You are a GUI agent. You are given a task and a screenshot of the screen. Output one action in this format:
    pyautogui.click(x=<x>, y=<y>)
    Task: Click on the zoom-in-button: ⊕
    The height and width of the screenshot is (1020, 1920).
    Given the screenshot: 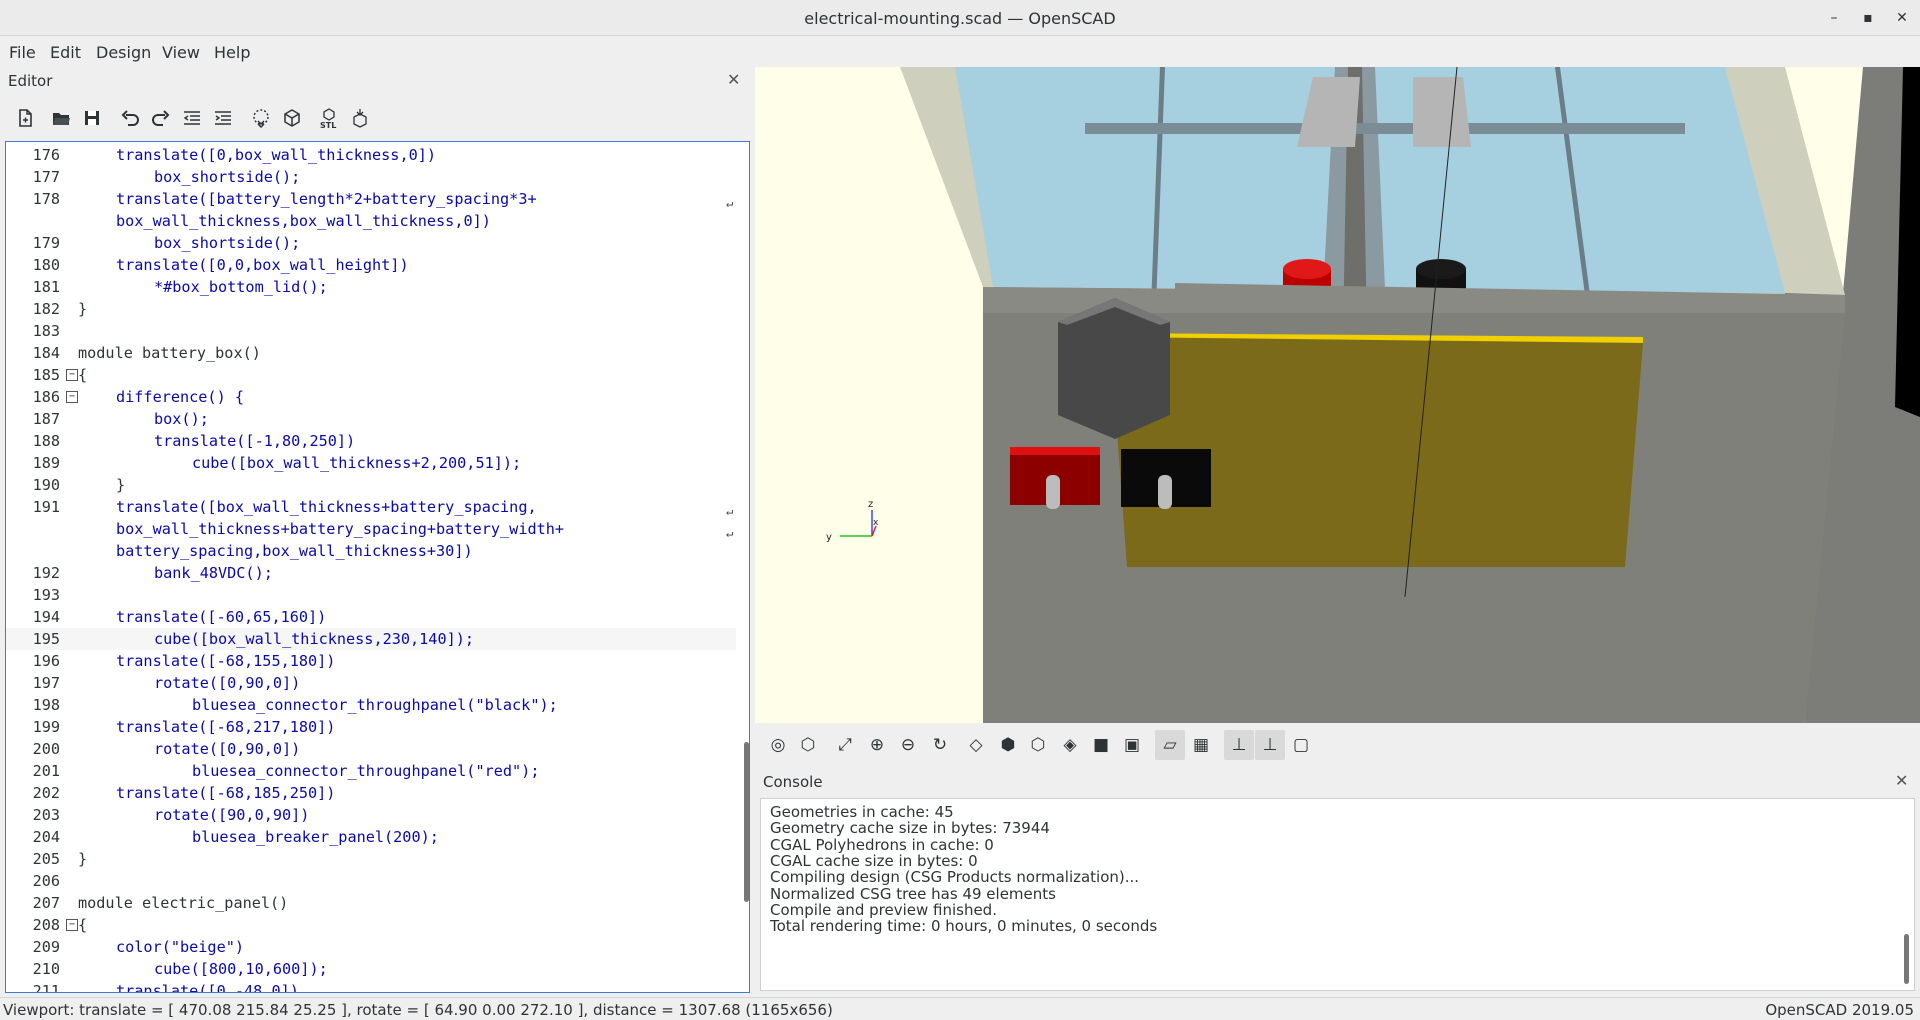 What is the action you would take?
    pyautogui.click(x=877, y=745)
    